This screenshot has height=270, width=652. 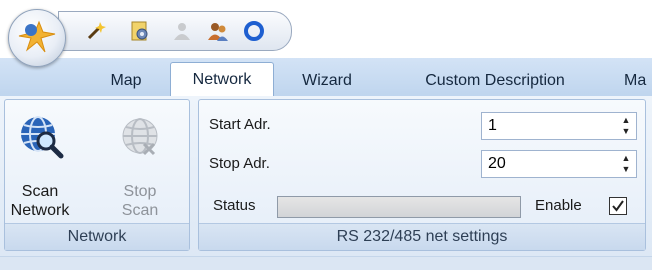 What do you see at coordinates (126, 81) in the screenshot?
I see `tab-map: Map` at bounding box center [126, 81].